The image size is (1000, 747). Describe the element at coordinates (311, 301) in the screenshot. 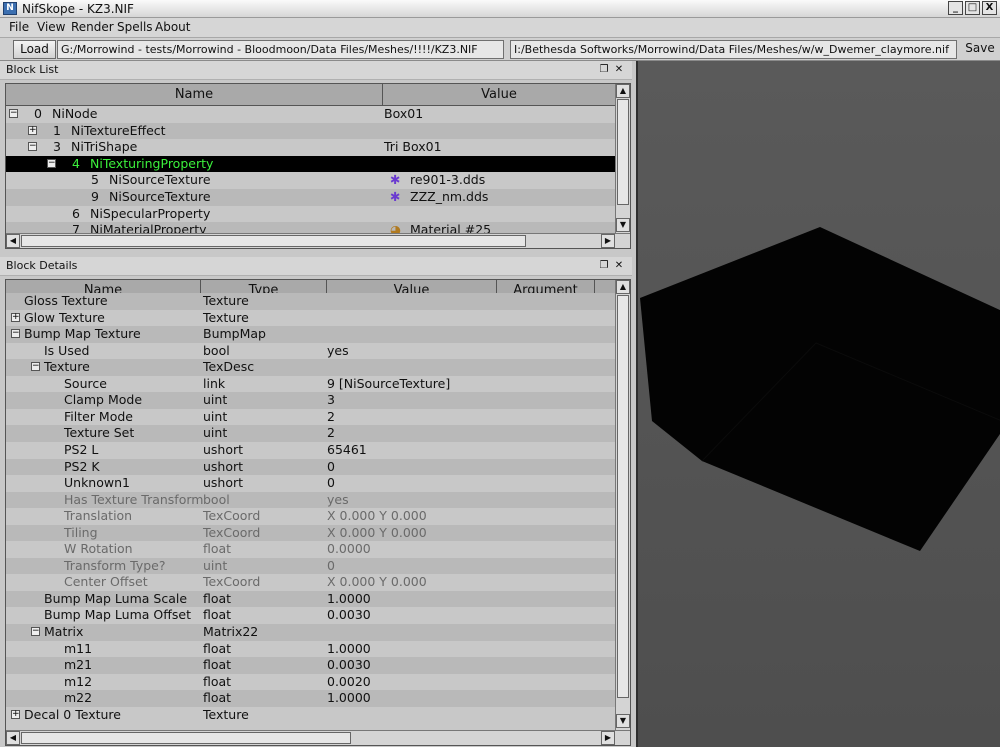

I see `detail-row: Gloss Texture Texture` at that location.